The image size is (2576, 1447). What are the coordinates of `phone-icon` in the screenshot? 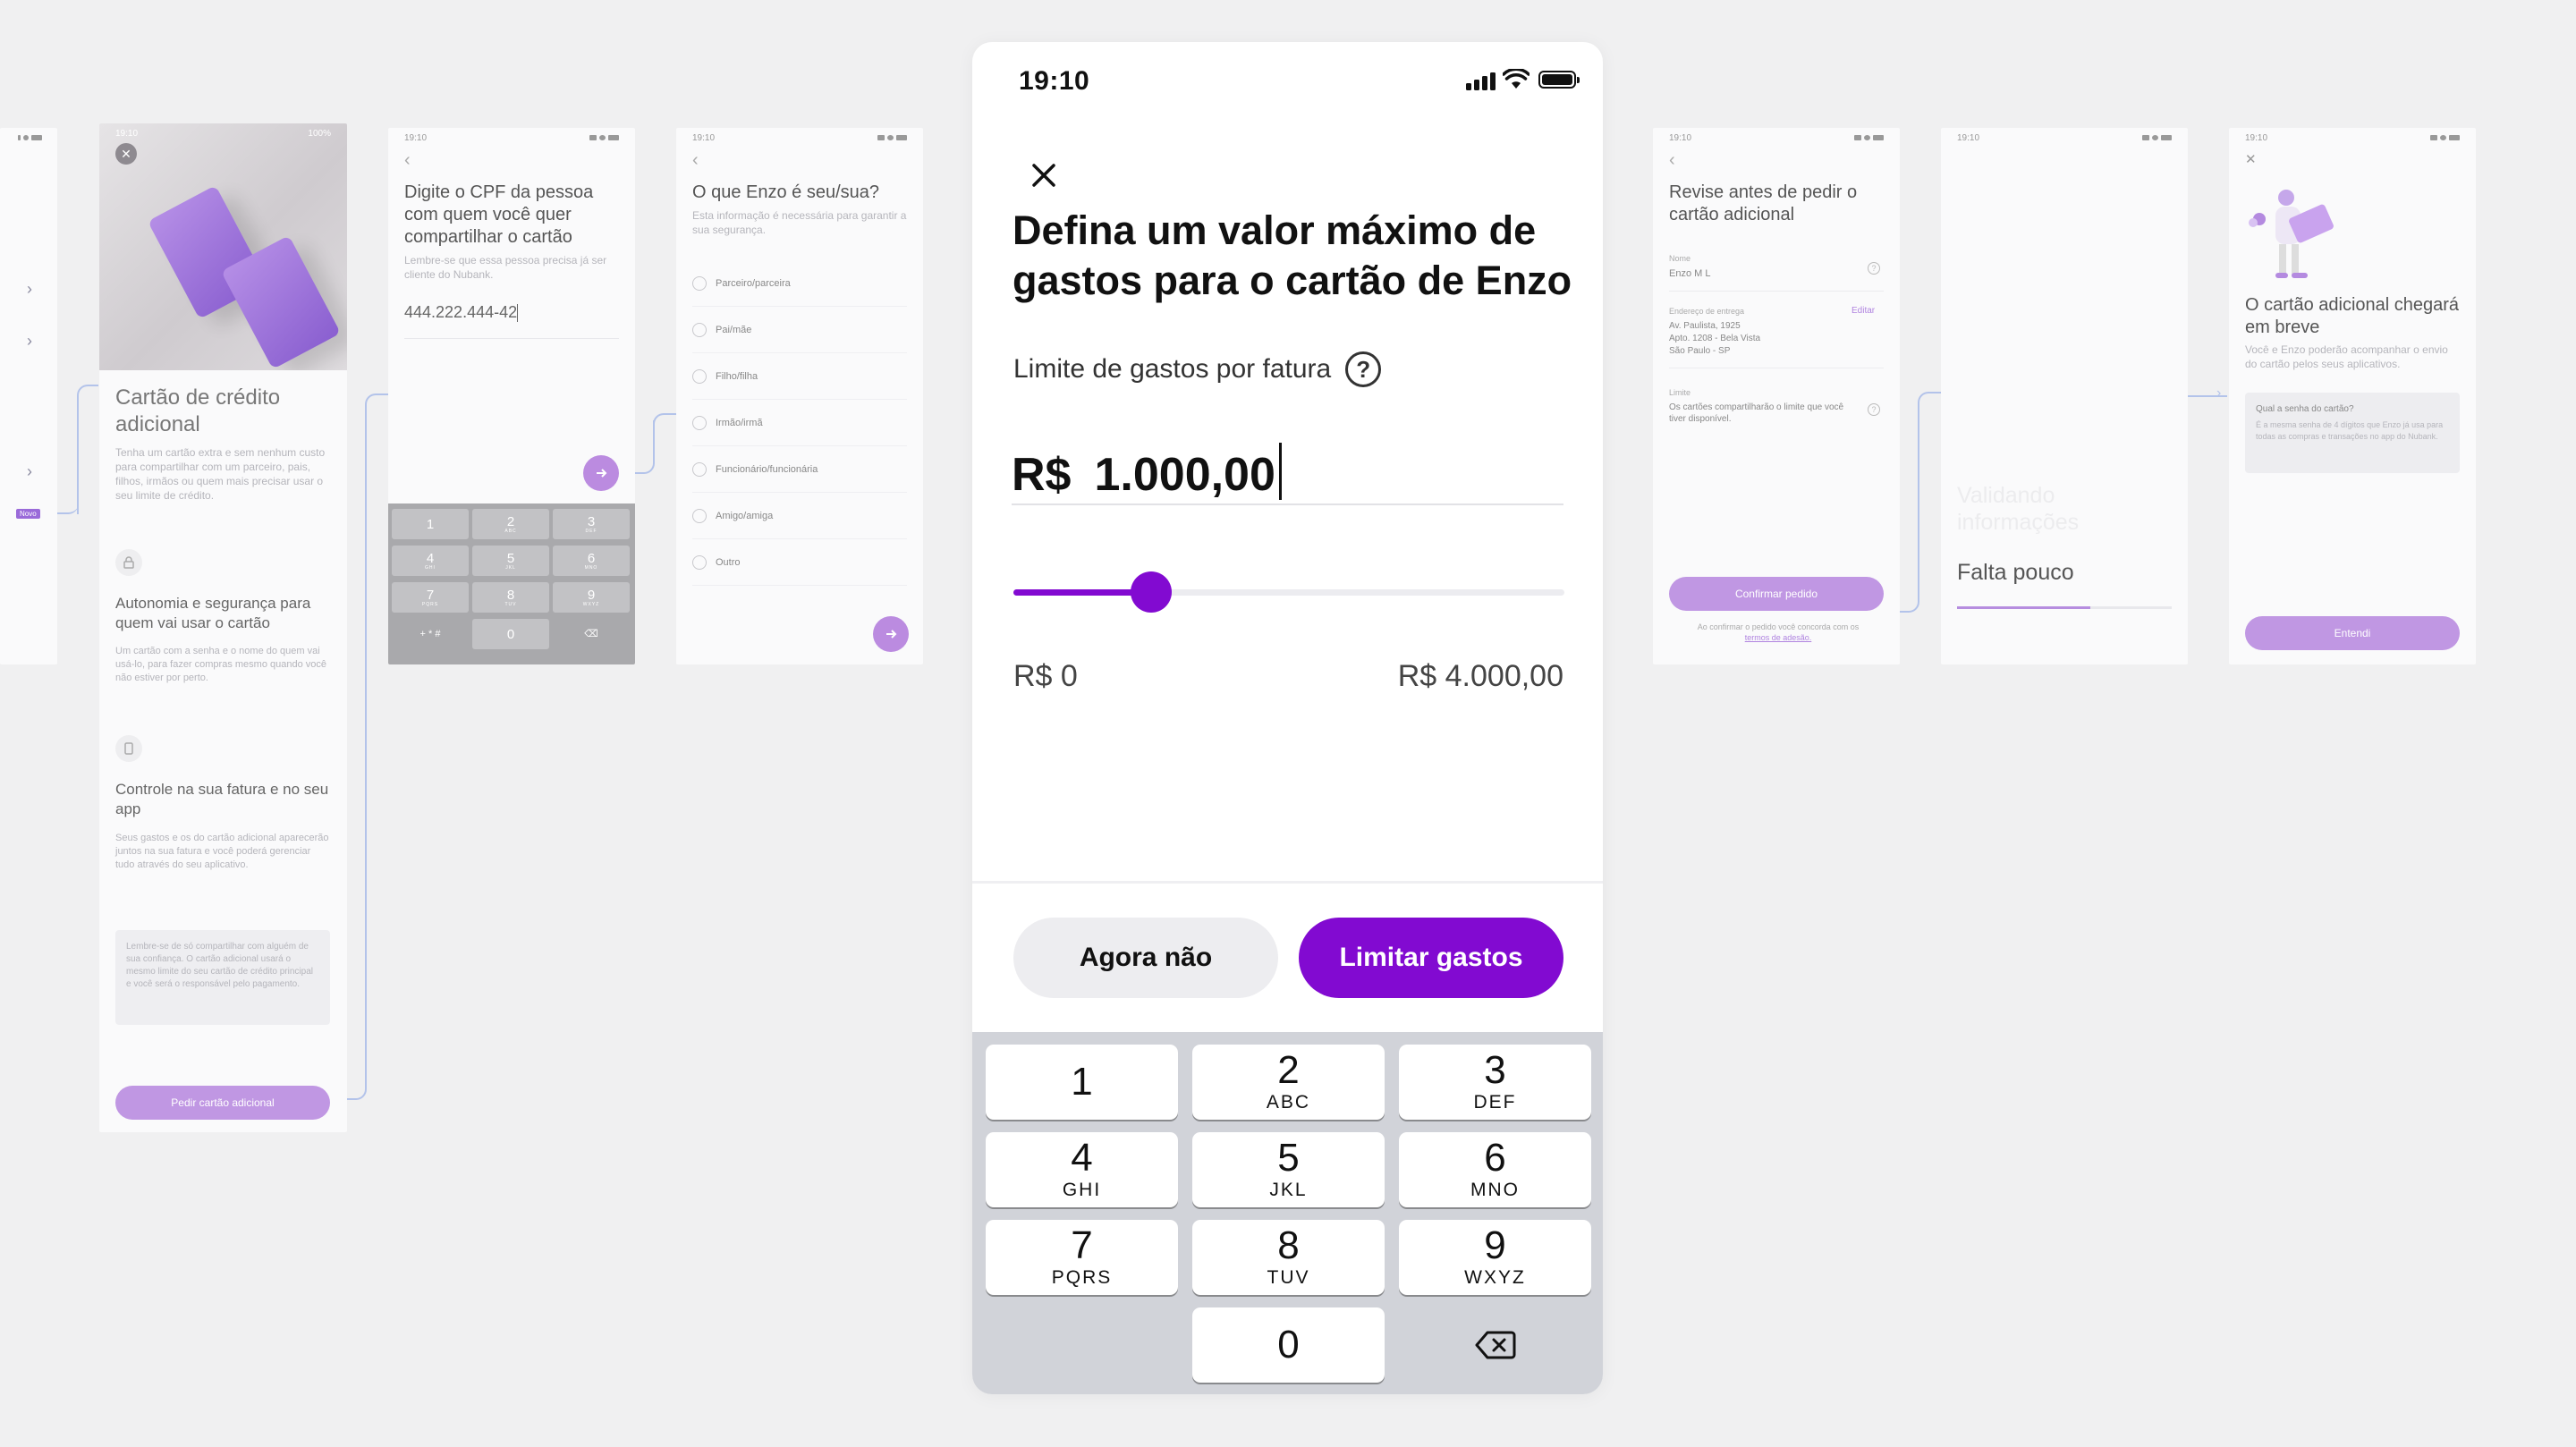 It's located at (128, 748).